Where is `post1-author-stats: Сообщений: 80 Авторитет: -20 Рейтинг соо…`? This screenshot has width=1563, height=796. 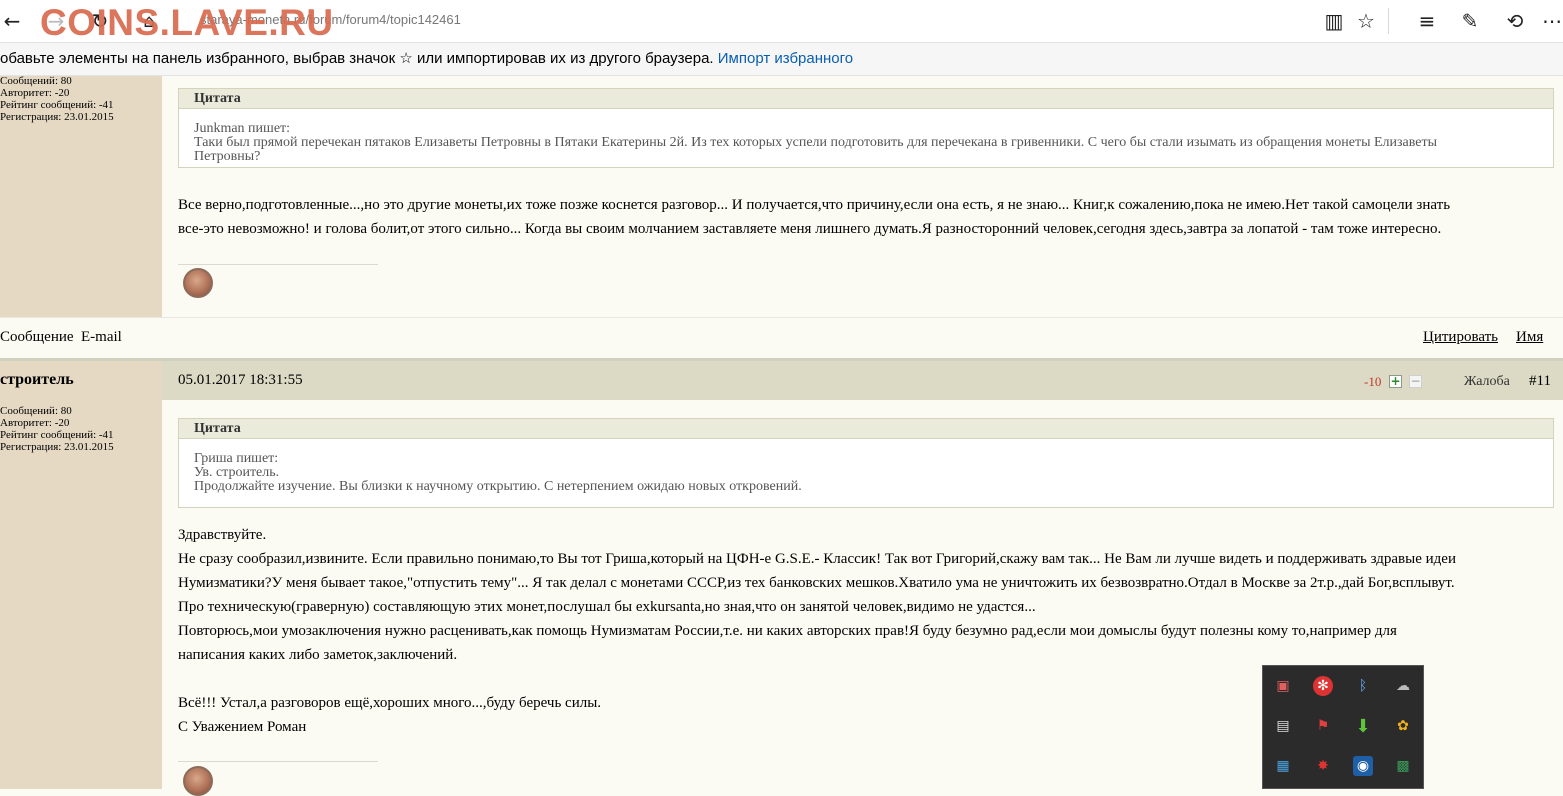
post1-author-stats: Сообщений: 80 Авторитет: -20 Рейтинг соо… is located at coordinates (57, 99).